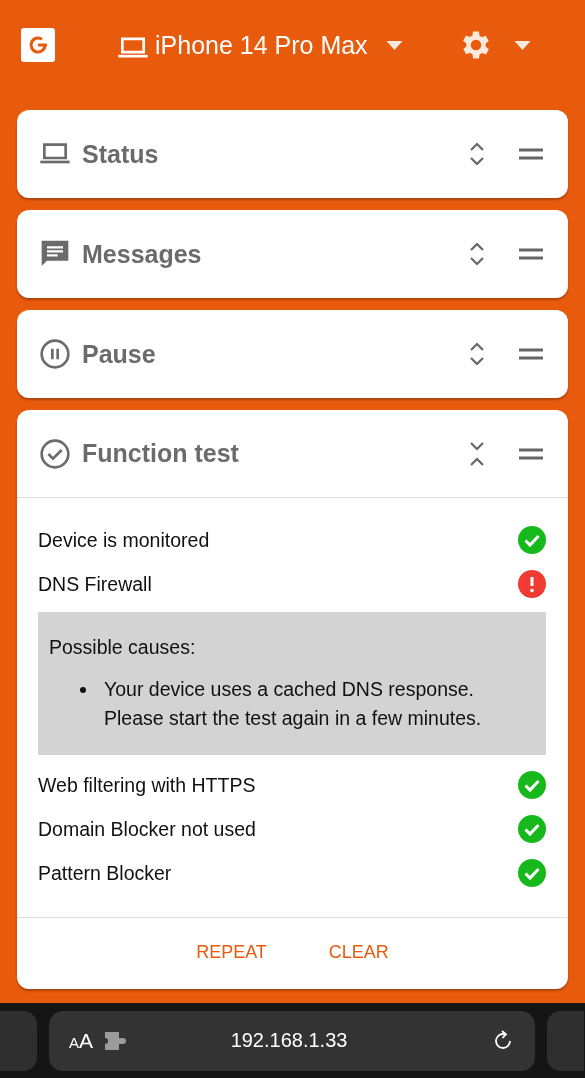  What do you see at coordinates (289, 1040) in the screenshot?
I see `url-text: 192.168.1.33` at bounding box center [289, 1040].